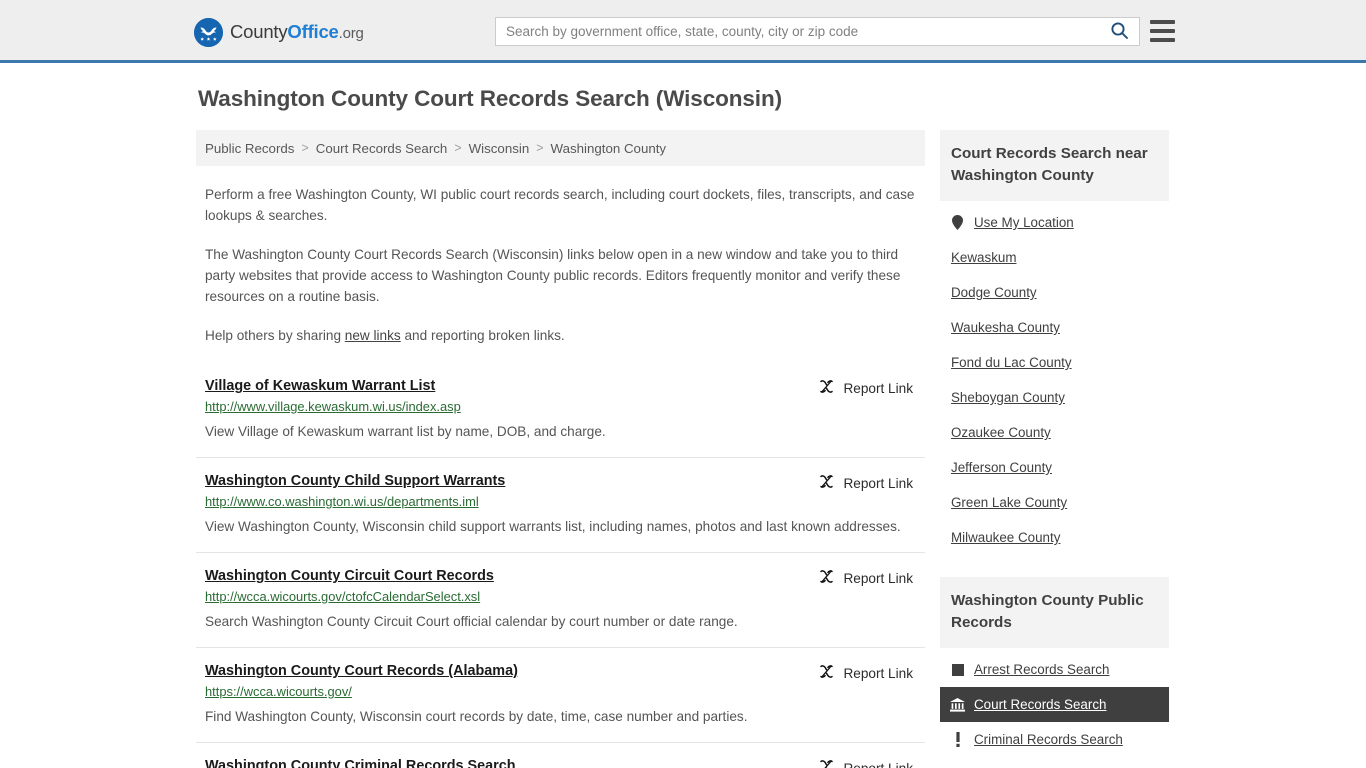 The image size is (1366, 768). I want to click on sidebar-link-milwaukee-county: Milwaukee County, so click(1054, 537).